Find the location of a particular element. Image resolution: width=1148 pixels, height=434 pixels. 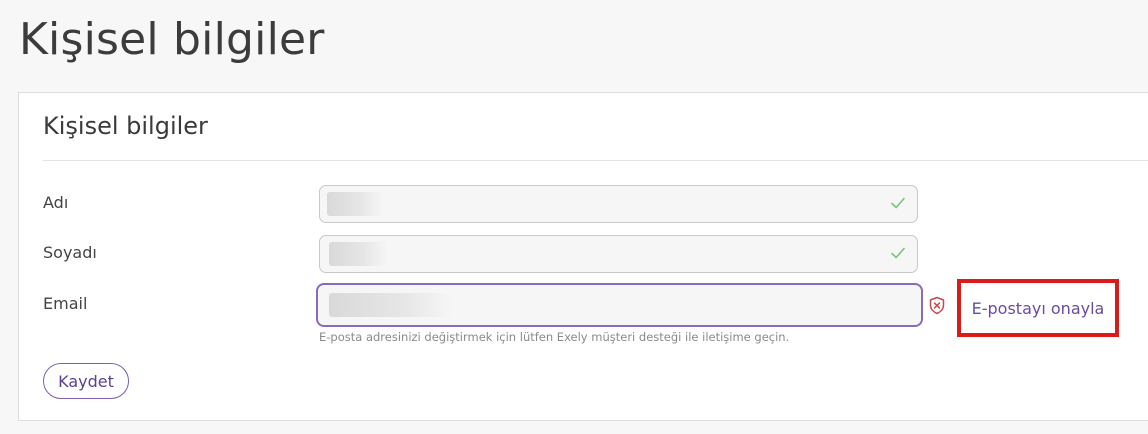

last-name-input is located at coordinates (618, 254).